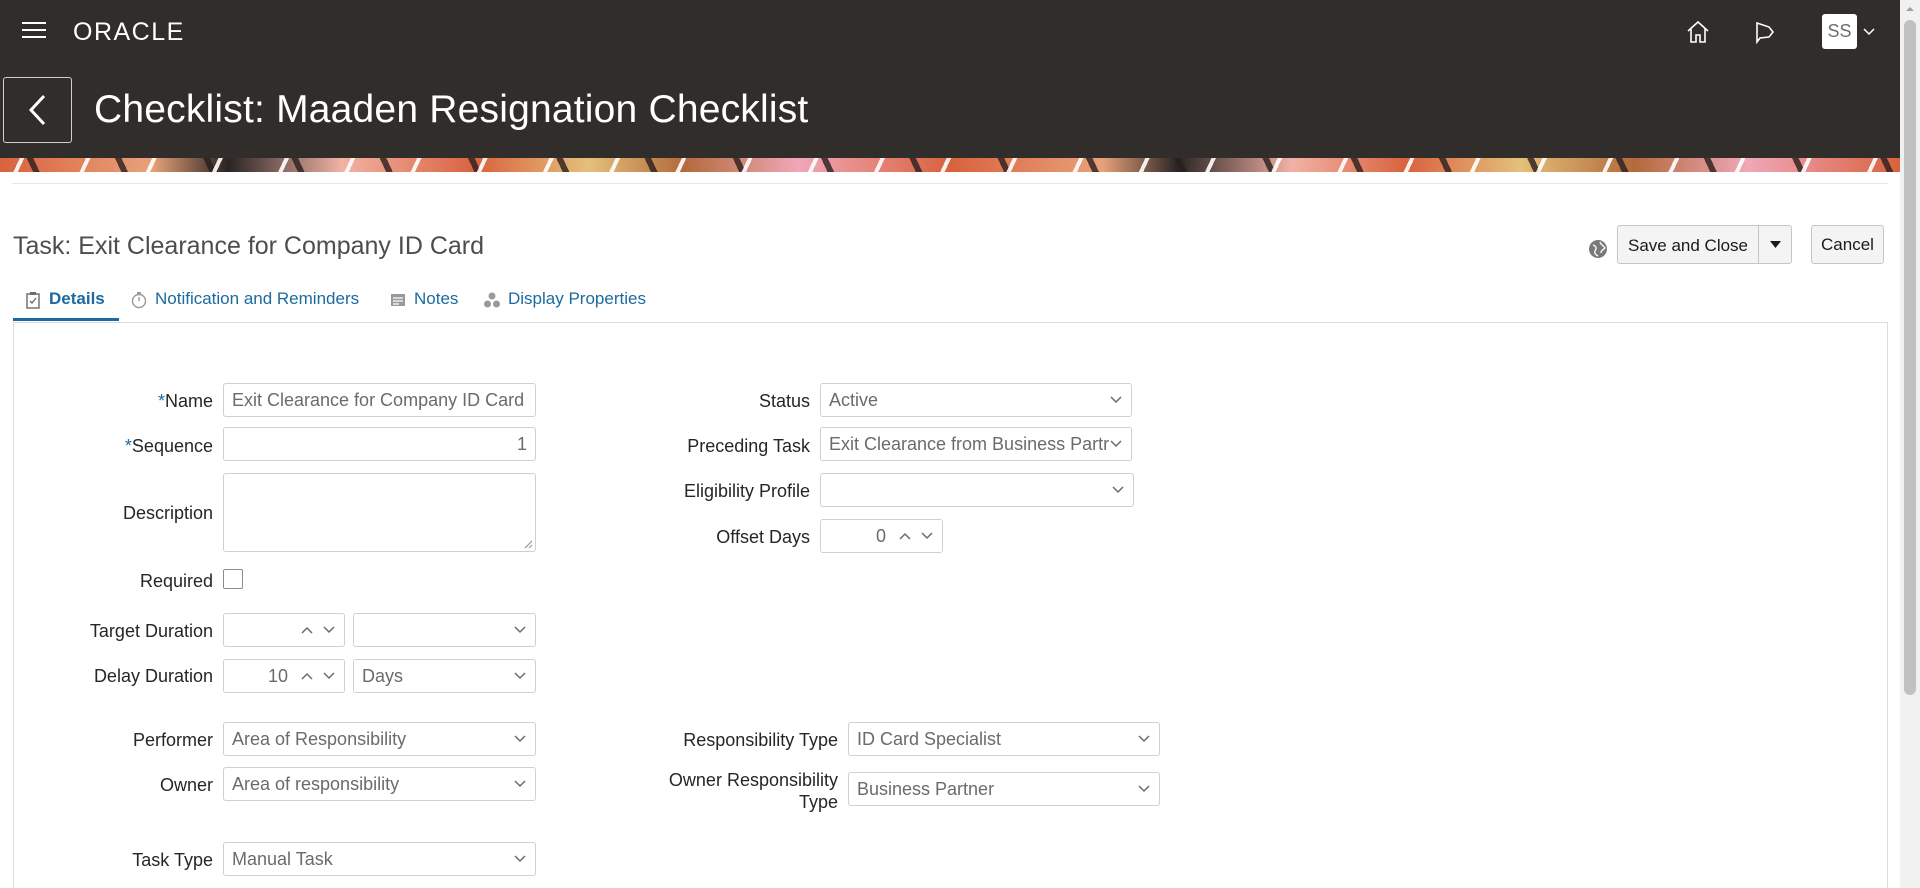 This screenshot has height=888, width=1920. What do you see at coordinates (950, 32) in the screenshot?
I see `global-header: ORACLE SS` at bounding box center [950, 32].